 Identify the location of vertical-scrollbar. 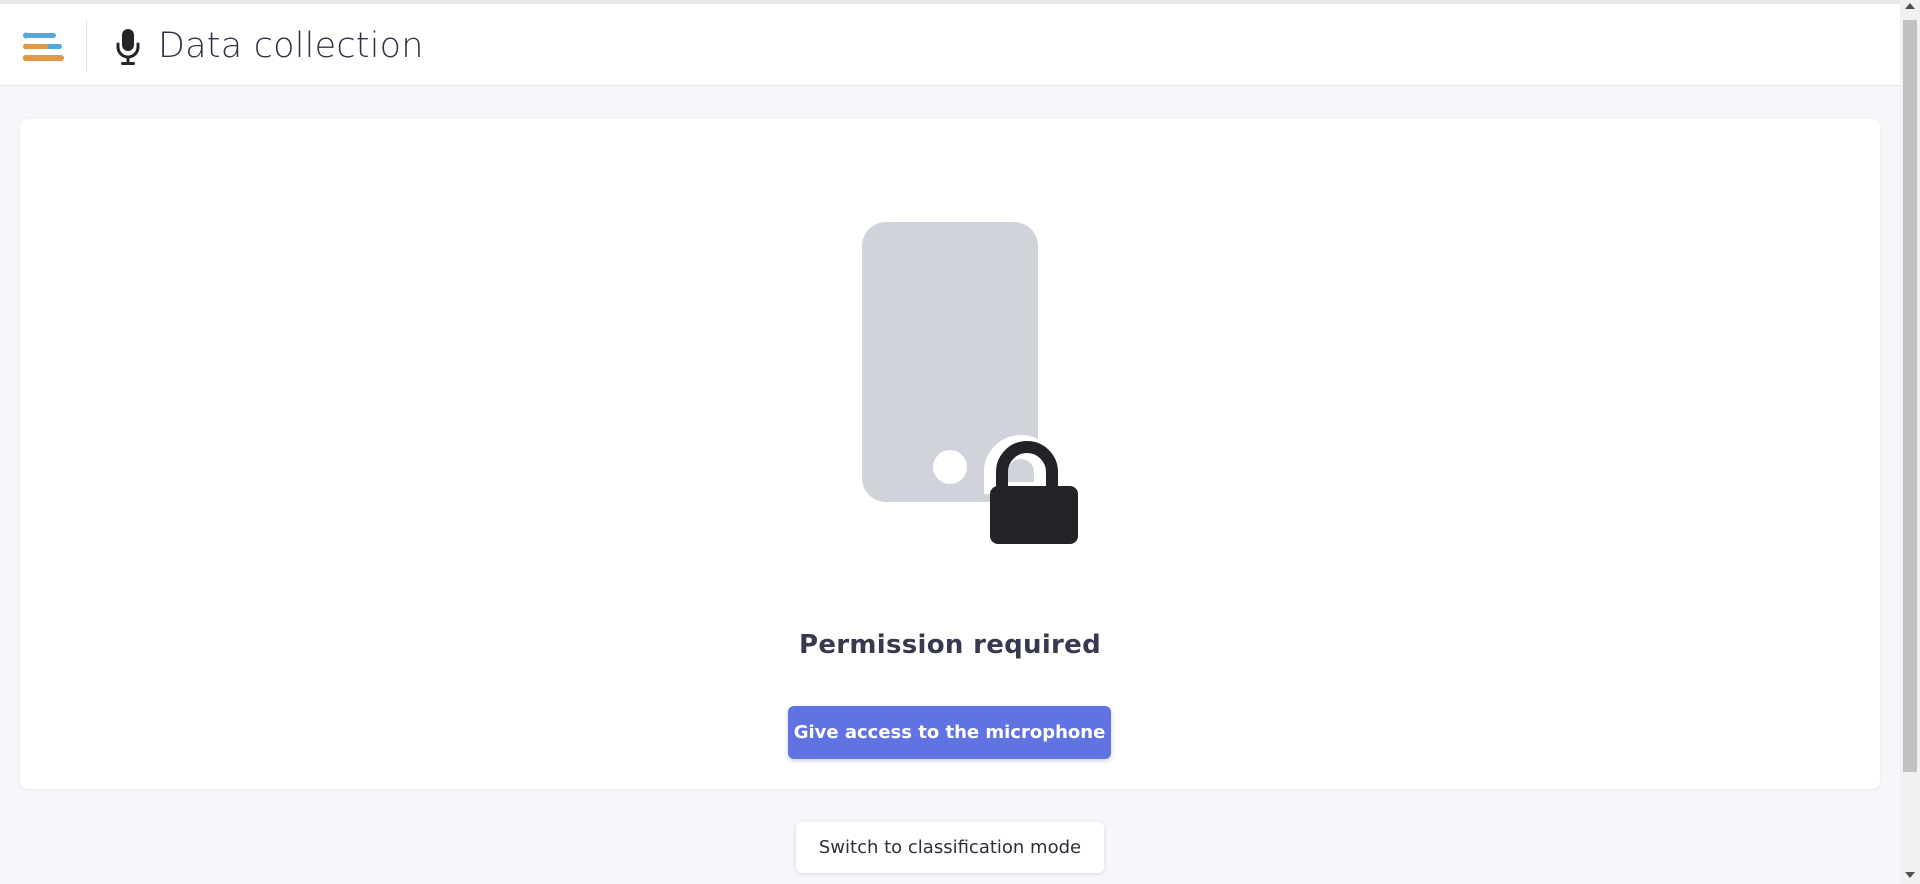
(1910, 442).